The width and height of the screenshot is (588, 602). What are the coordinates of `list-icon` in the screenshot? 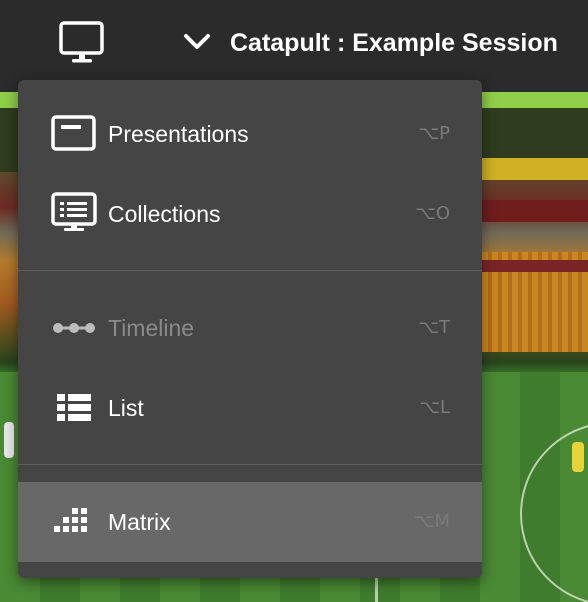 It's located at (74, 408).